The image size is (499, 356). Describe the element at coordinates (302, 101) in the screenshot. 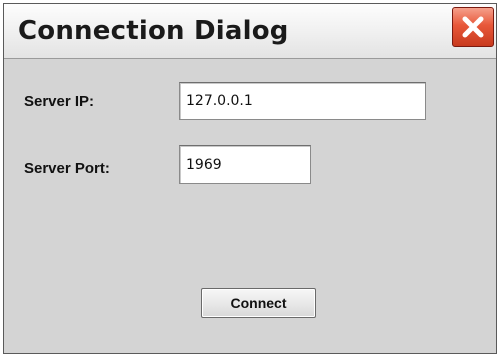

I see `server-ip-input` at that location.